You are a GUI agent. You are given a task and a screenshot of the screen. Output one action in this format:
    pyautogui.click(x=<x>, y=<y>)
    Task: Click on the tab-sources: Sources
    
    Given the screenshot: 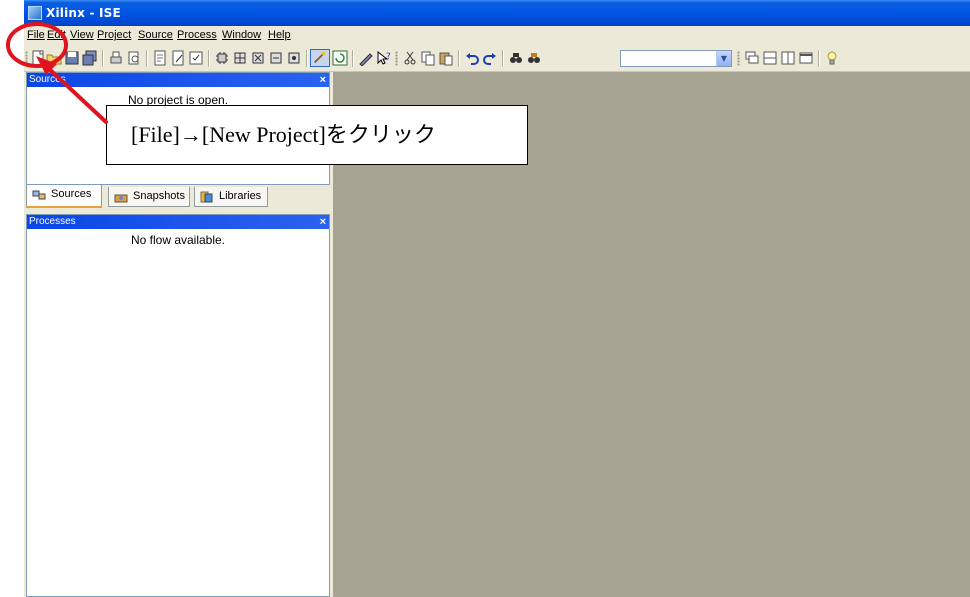 What is the action you would take?
    pyautogui.click(x=64, y=196)
    